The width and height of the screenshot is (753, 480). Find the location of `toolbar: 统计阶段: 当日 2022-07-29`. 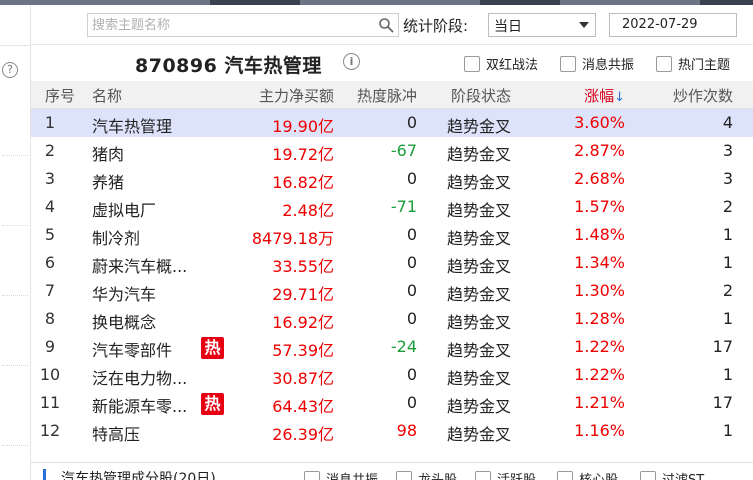

toolbar: 统计阶段: 当日 2022-07-29 is located at coordinates (392, 25).